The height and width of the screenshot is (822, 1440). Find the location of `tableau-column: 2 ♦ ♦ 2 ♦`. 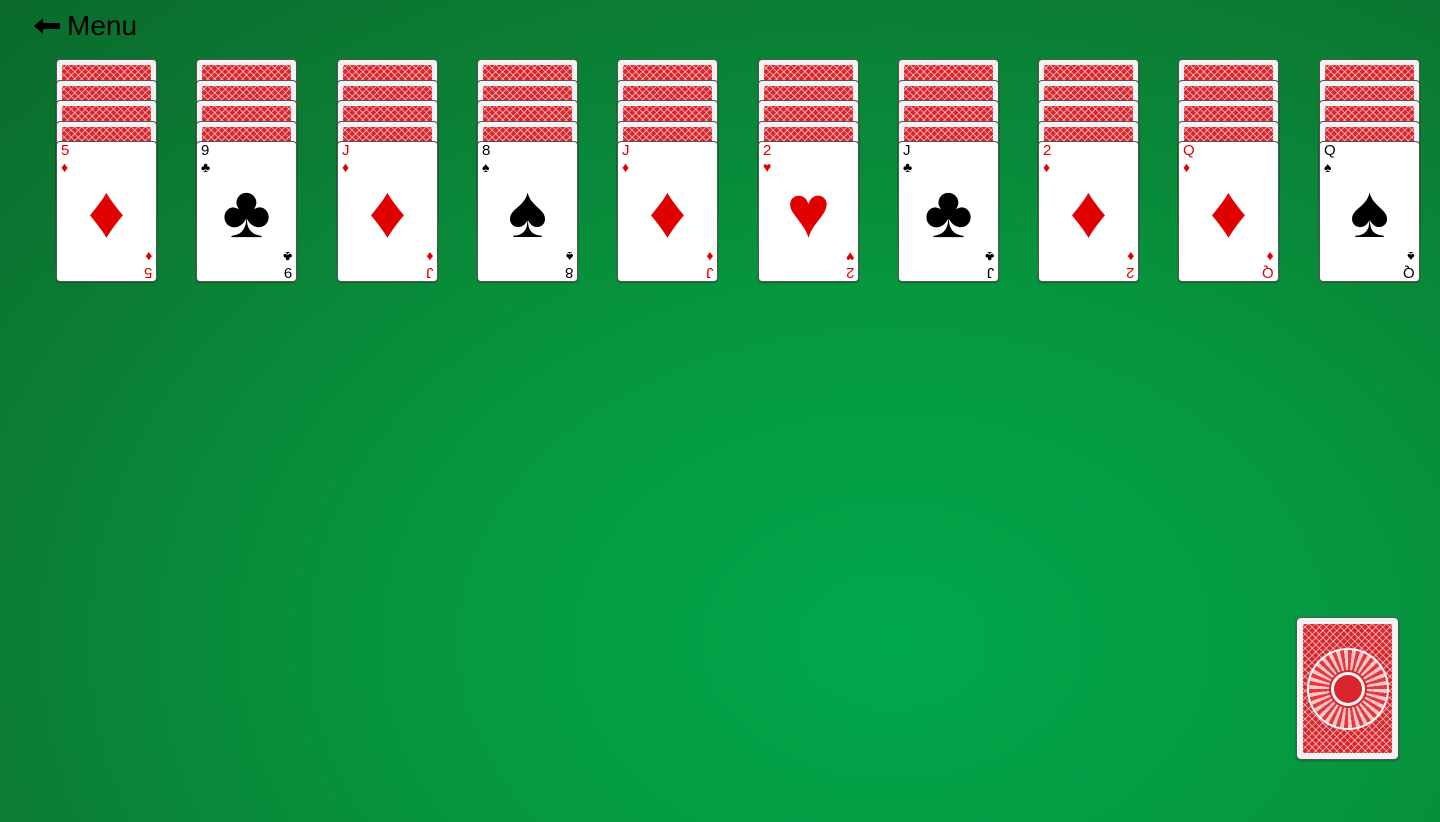

tableau-column: 2 ♦ ♦ 2 ♦ is located at coordinates (1089, 173).